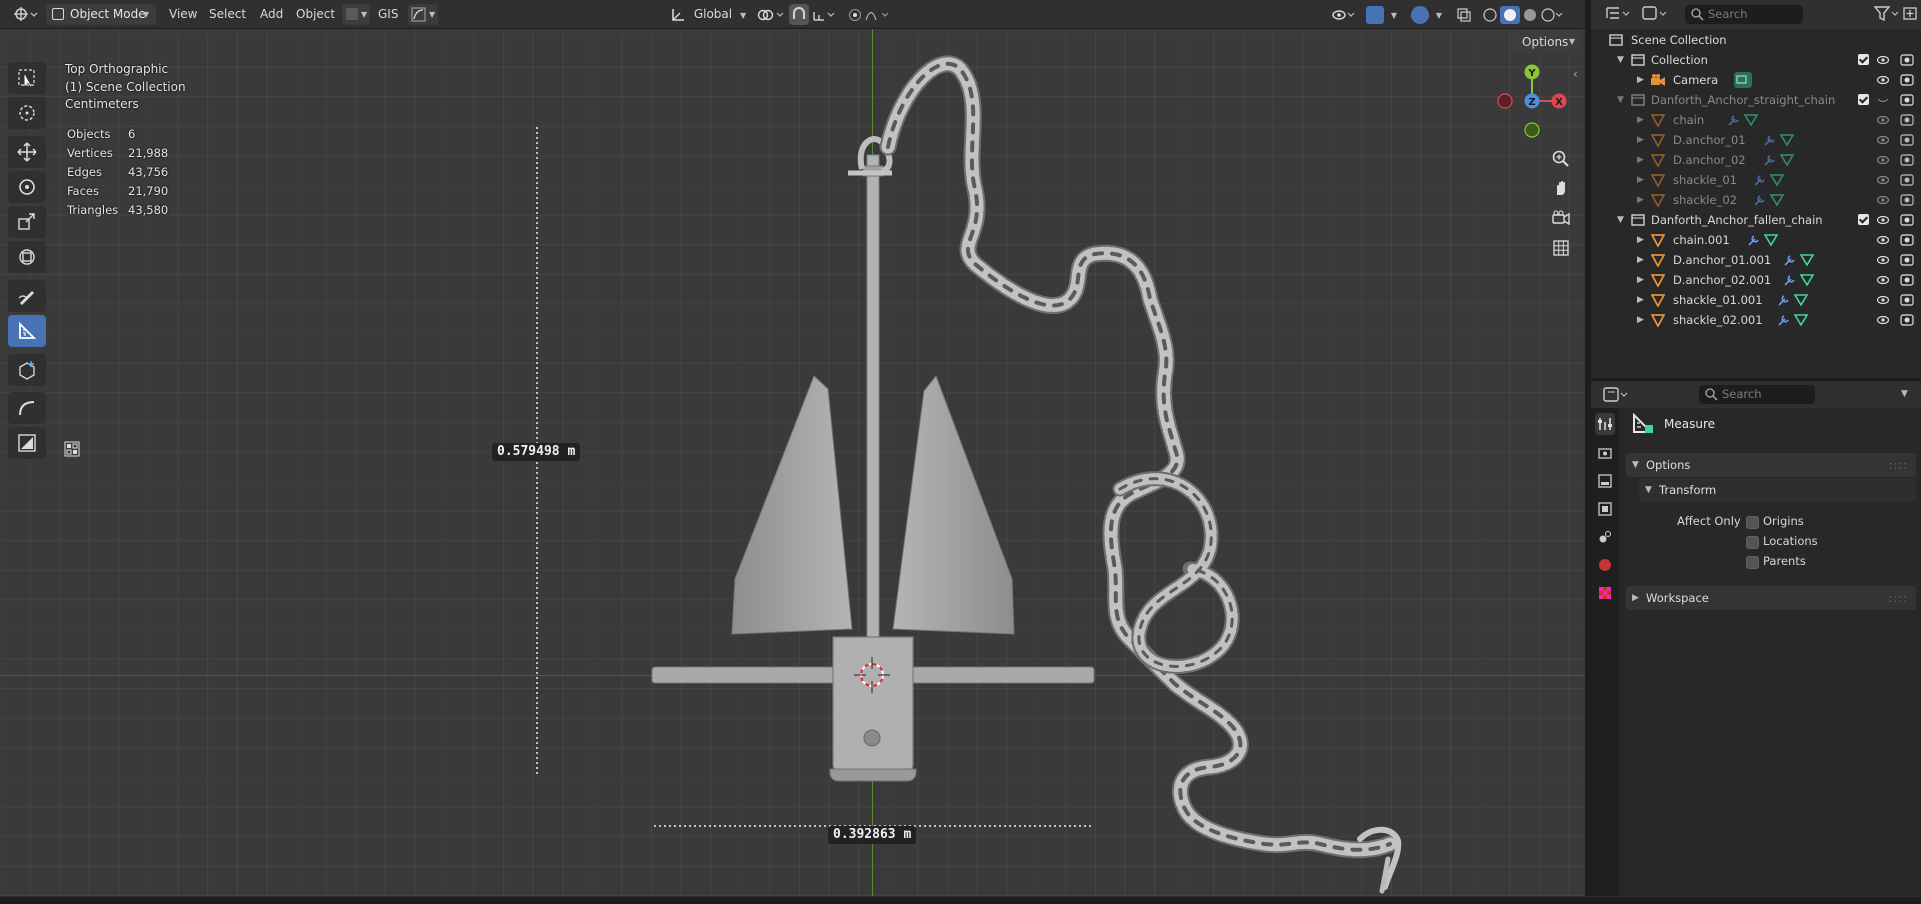 This screenshot has width=1921, height=904. Describe the element at coordinates (27, 113) in the screenshot. I see `cursor-tool` at that location.